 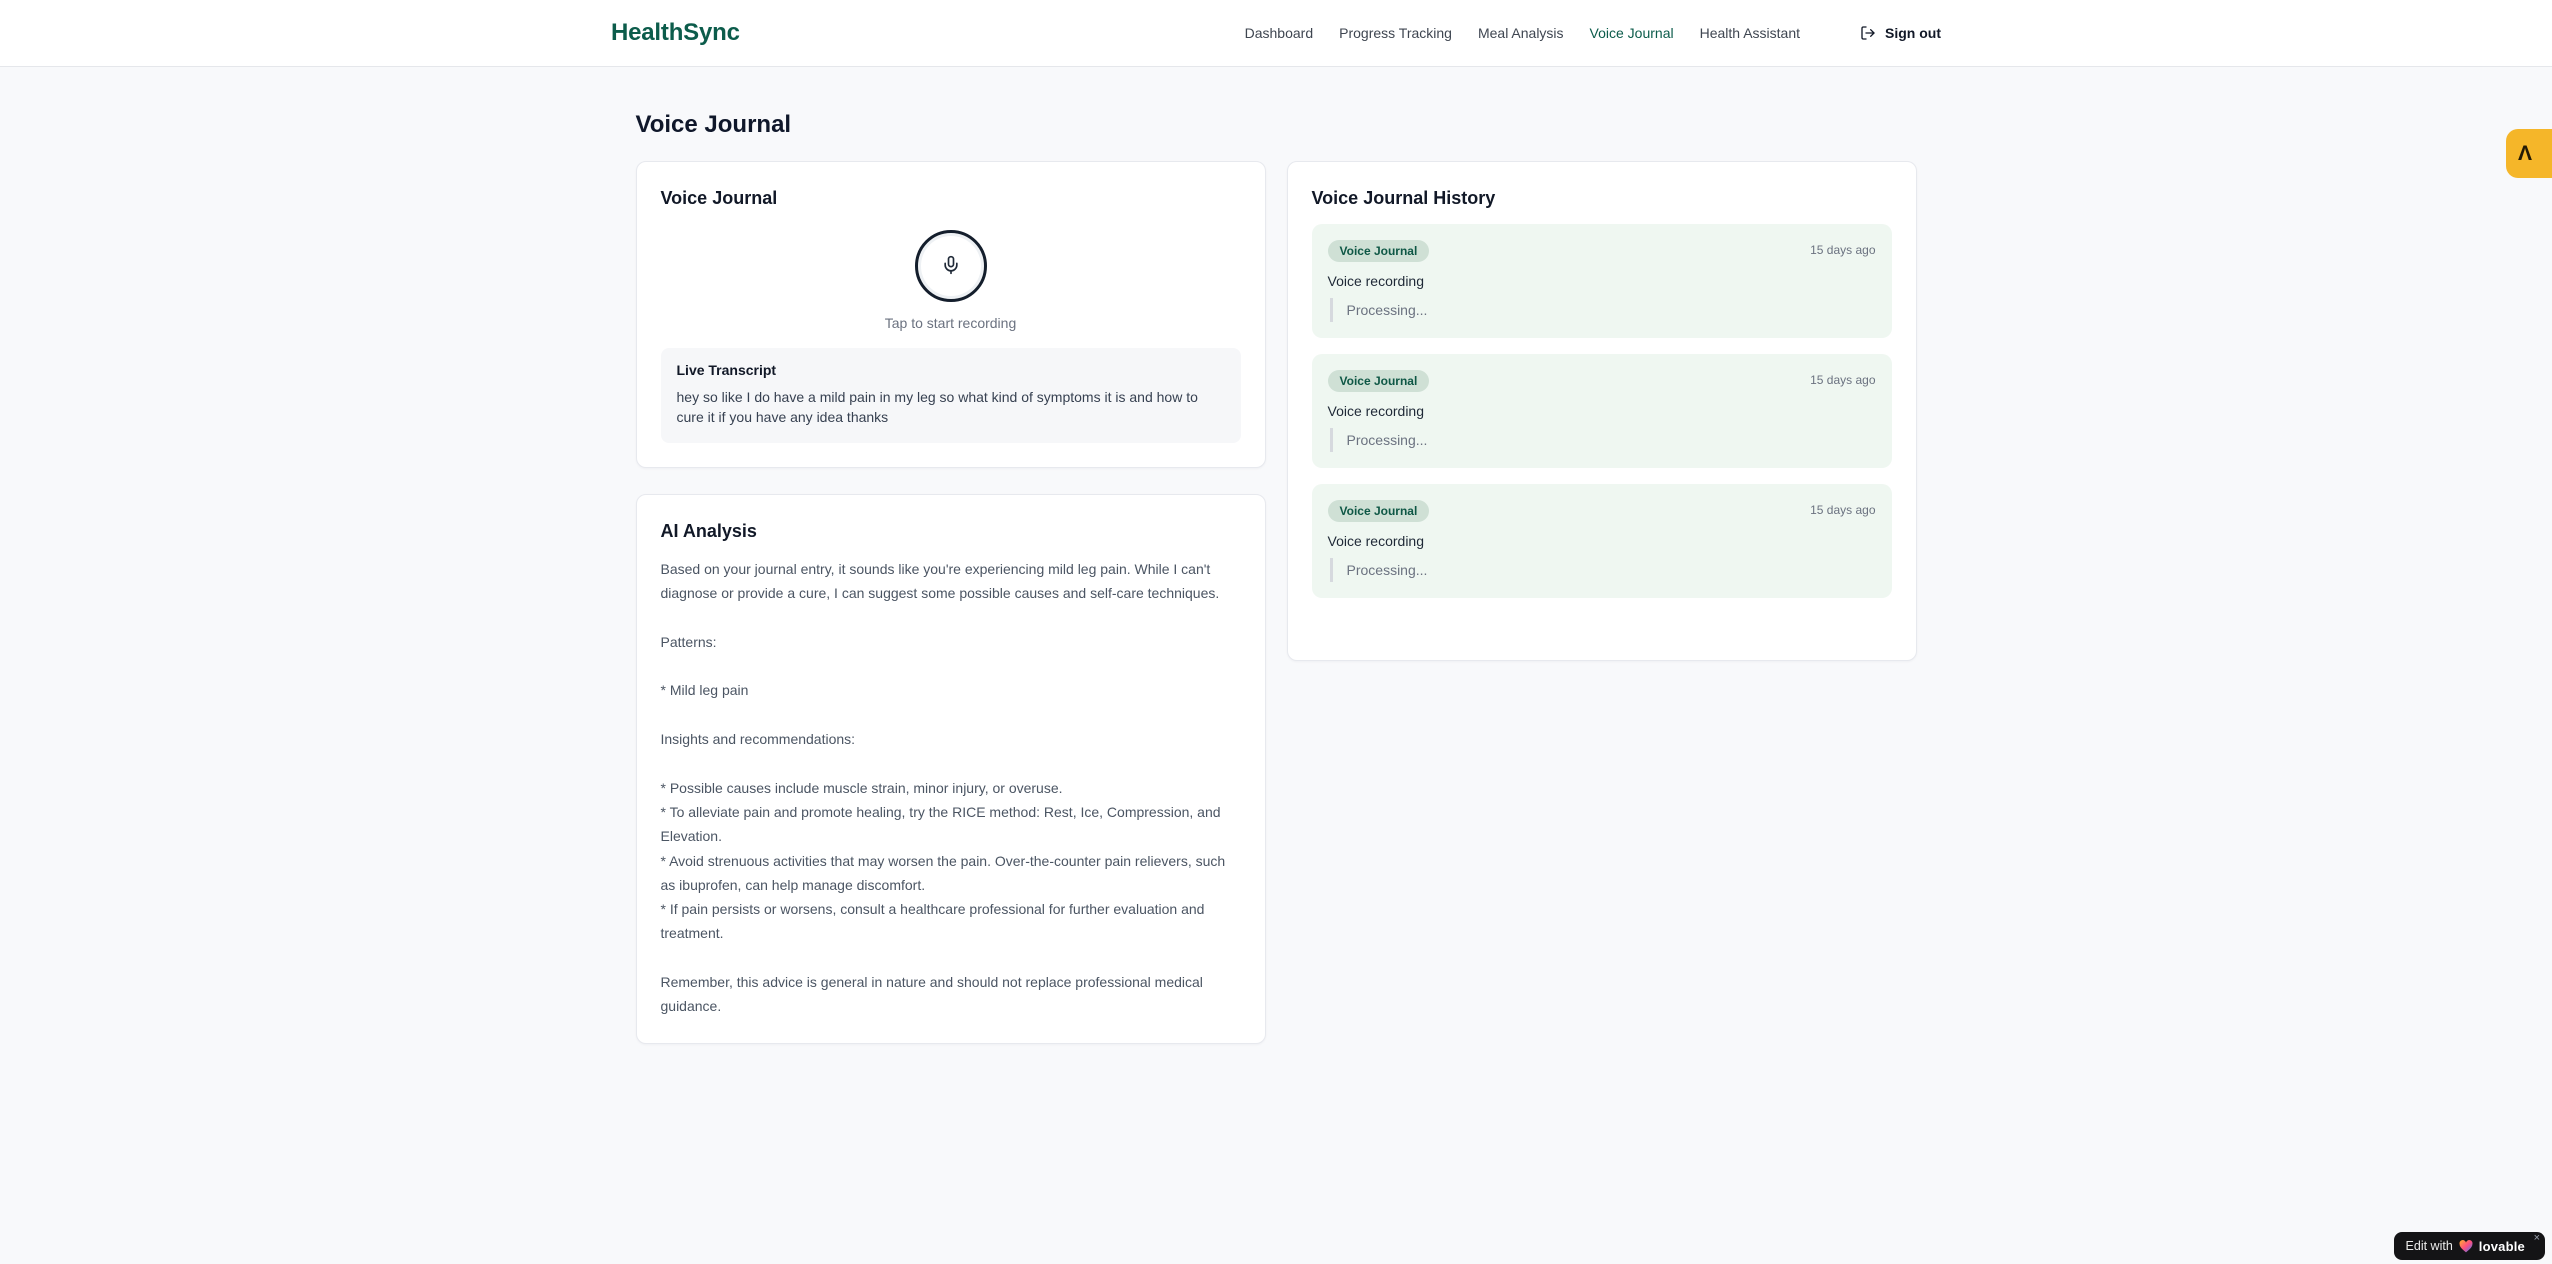 What do you see at coordinates (2537, 1238) in the screenshot?
I see `close-icon: ×` at bounding box center [2537, 1238].